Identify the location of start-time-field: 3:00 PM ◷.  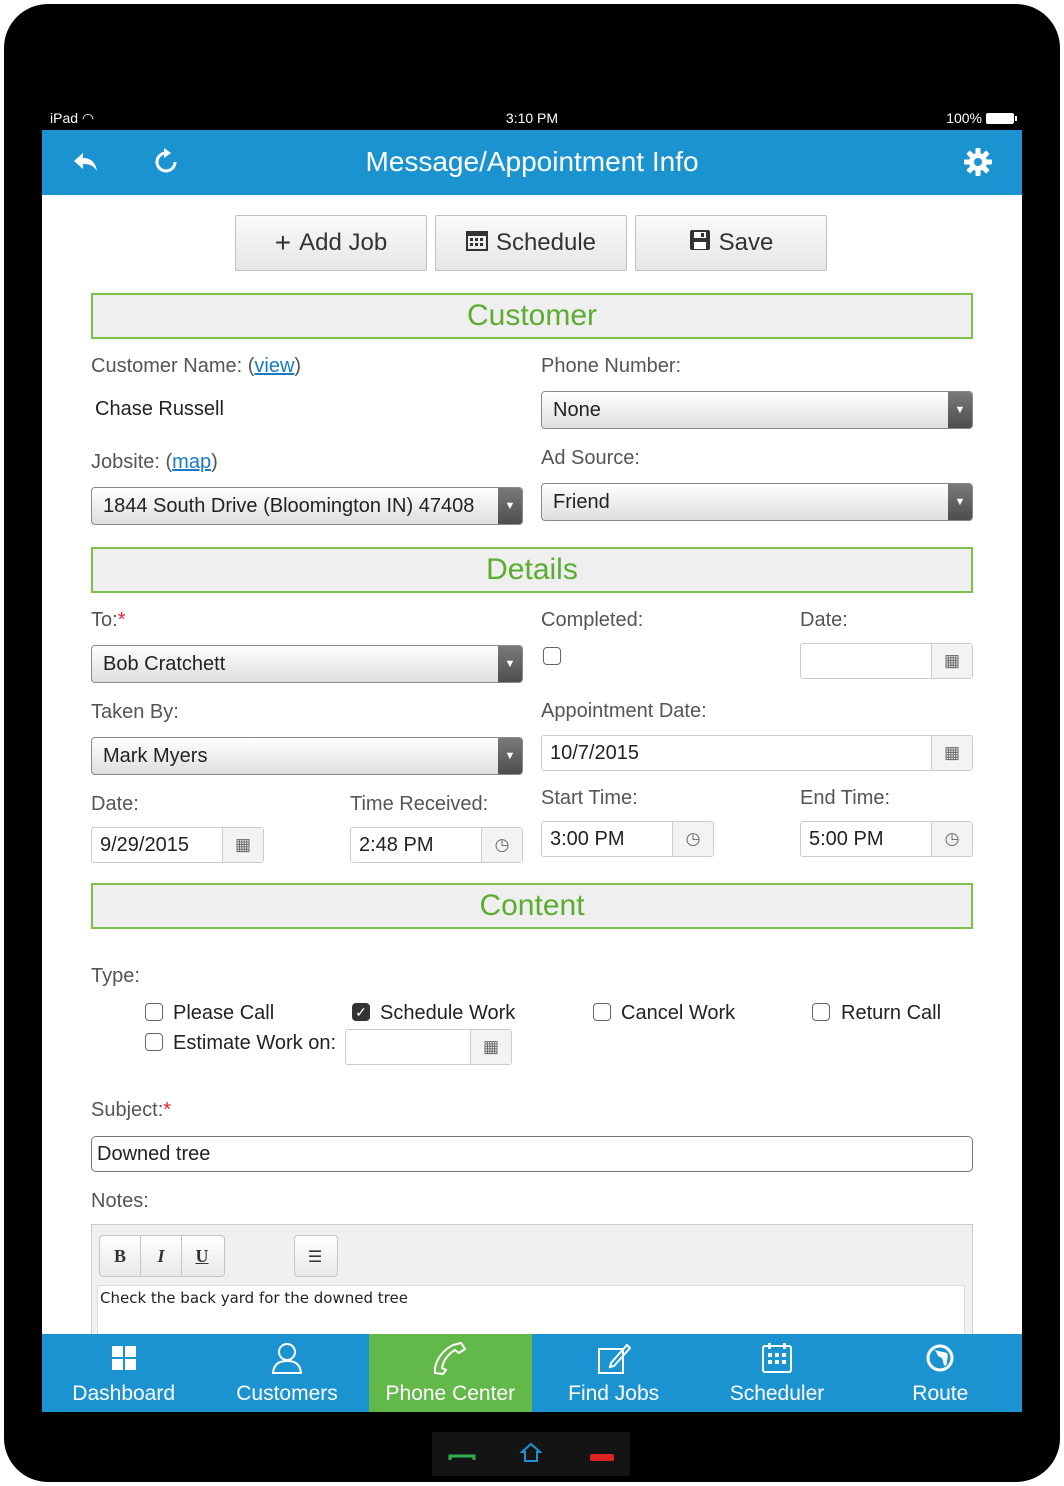
(627, 839).